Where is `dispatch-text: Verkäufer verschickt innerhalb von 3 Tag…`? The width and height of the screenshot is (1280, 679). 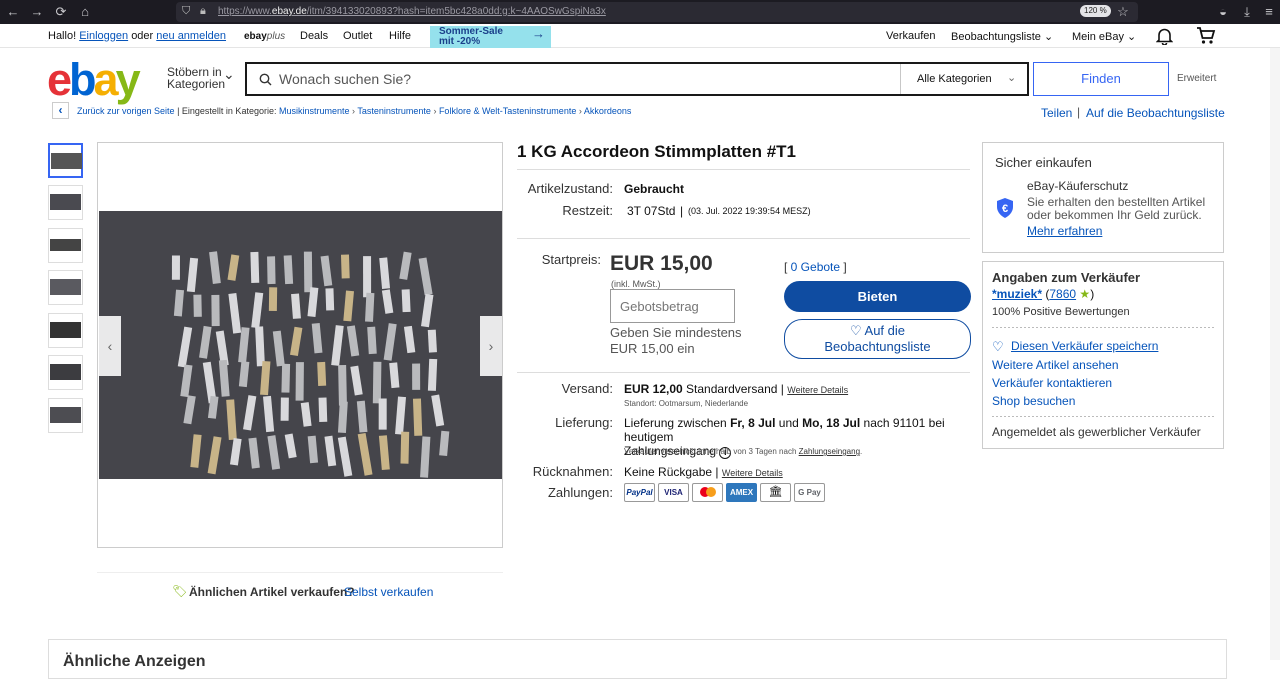 dispatch-text: Verkäufer verschickt innerhalb von 3 Tag… is located at coordinates (710, 451).